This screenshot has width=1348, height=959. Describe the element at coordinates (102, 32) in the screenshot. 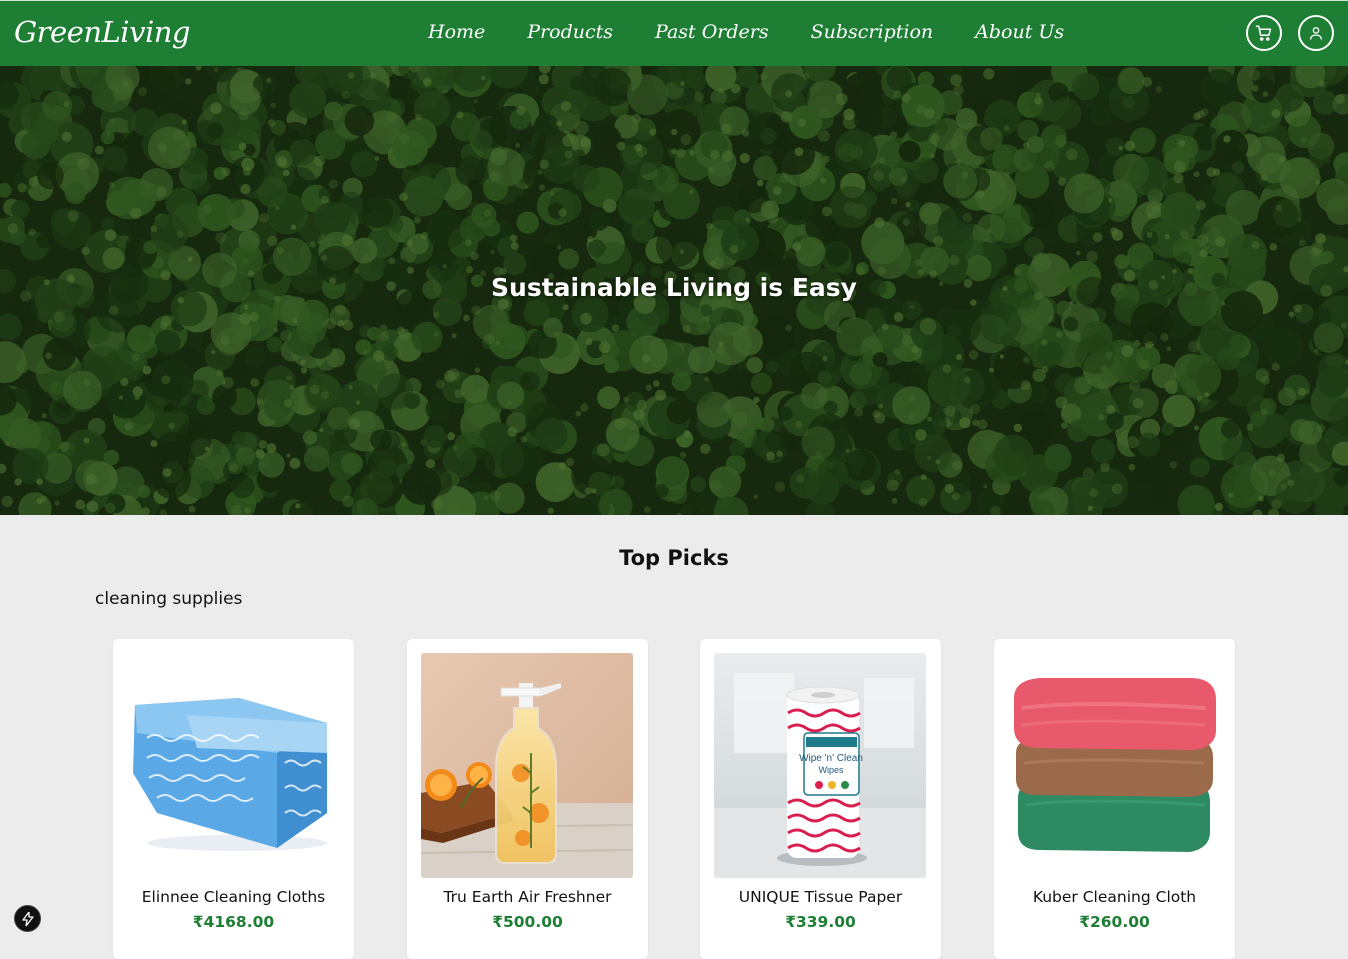

I see `brand-logo: GreenLiving` at that location.